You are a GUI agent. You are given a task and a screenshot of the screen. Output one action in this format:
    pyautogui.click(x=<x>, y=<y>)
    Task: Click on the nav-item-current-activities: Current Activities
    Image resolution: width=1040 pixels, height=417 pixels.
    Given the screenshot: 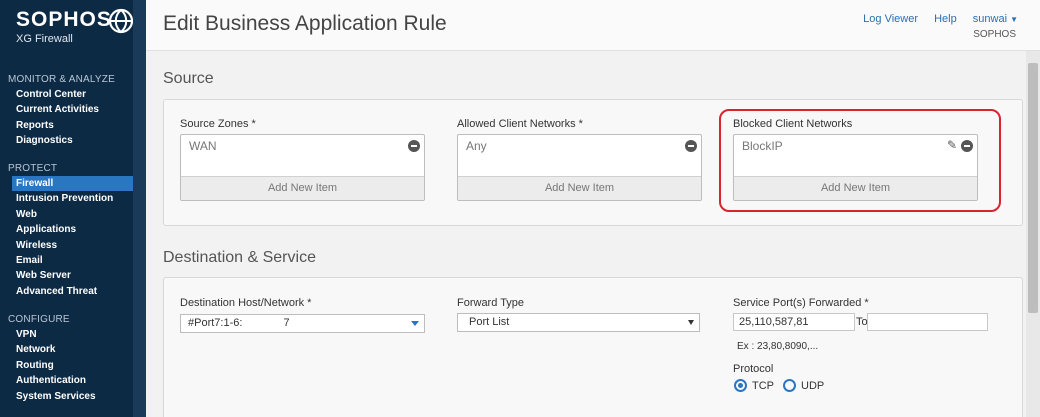 What is the action you would take?
    pyautogui.click(x=73, y=109)
    